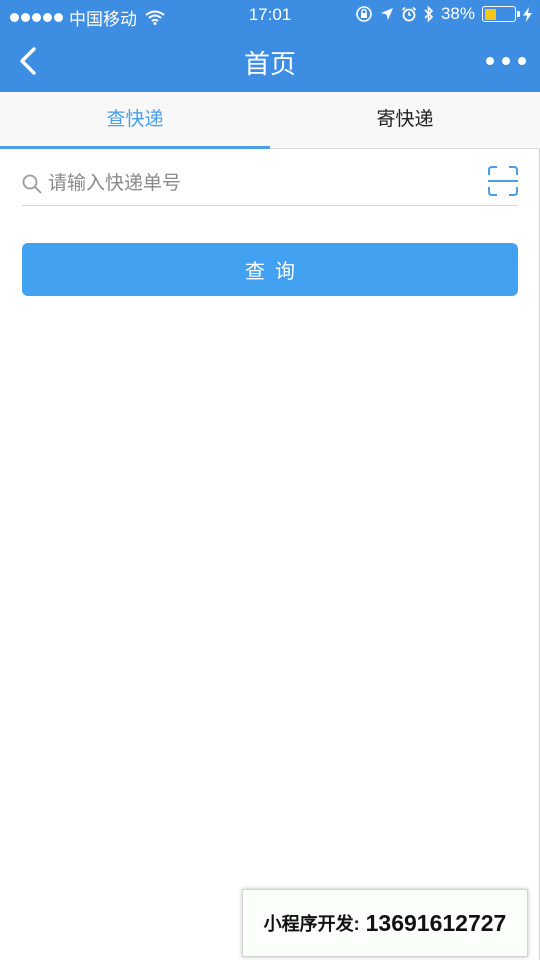  I want to click on alarm-icon, so click(409, 14).